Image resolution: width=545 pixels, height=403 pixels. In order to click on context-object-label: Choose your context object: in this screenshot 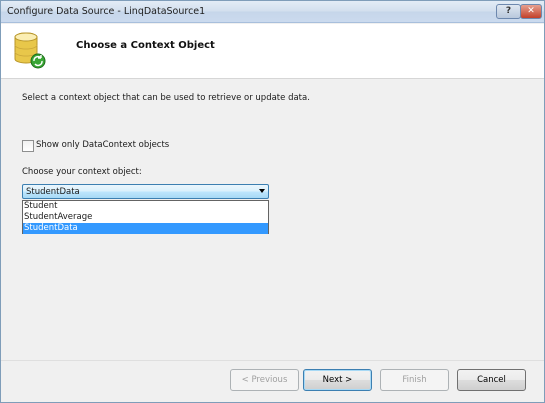, I will do `click(82, 172)`.